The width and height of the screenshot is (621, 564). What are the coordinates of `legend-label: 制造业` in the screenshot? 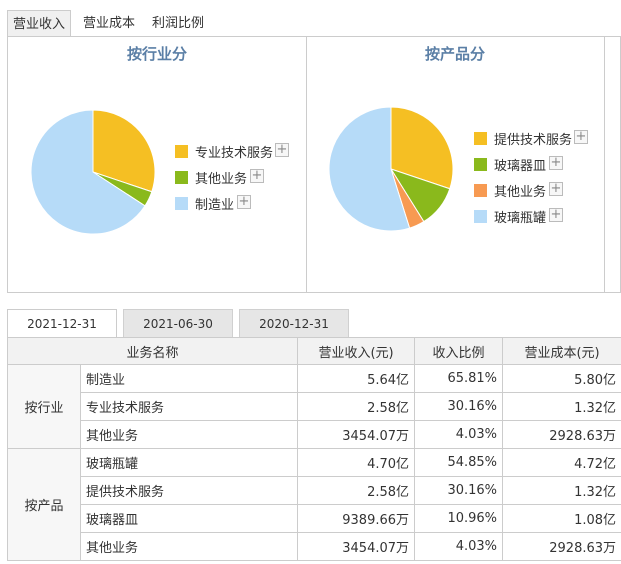 It's located at (215, 205).